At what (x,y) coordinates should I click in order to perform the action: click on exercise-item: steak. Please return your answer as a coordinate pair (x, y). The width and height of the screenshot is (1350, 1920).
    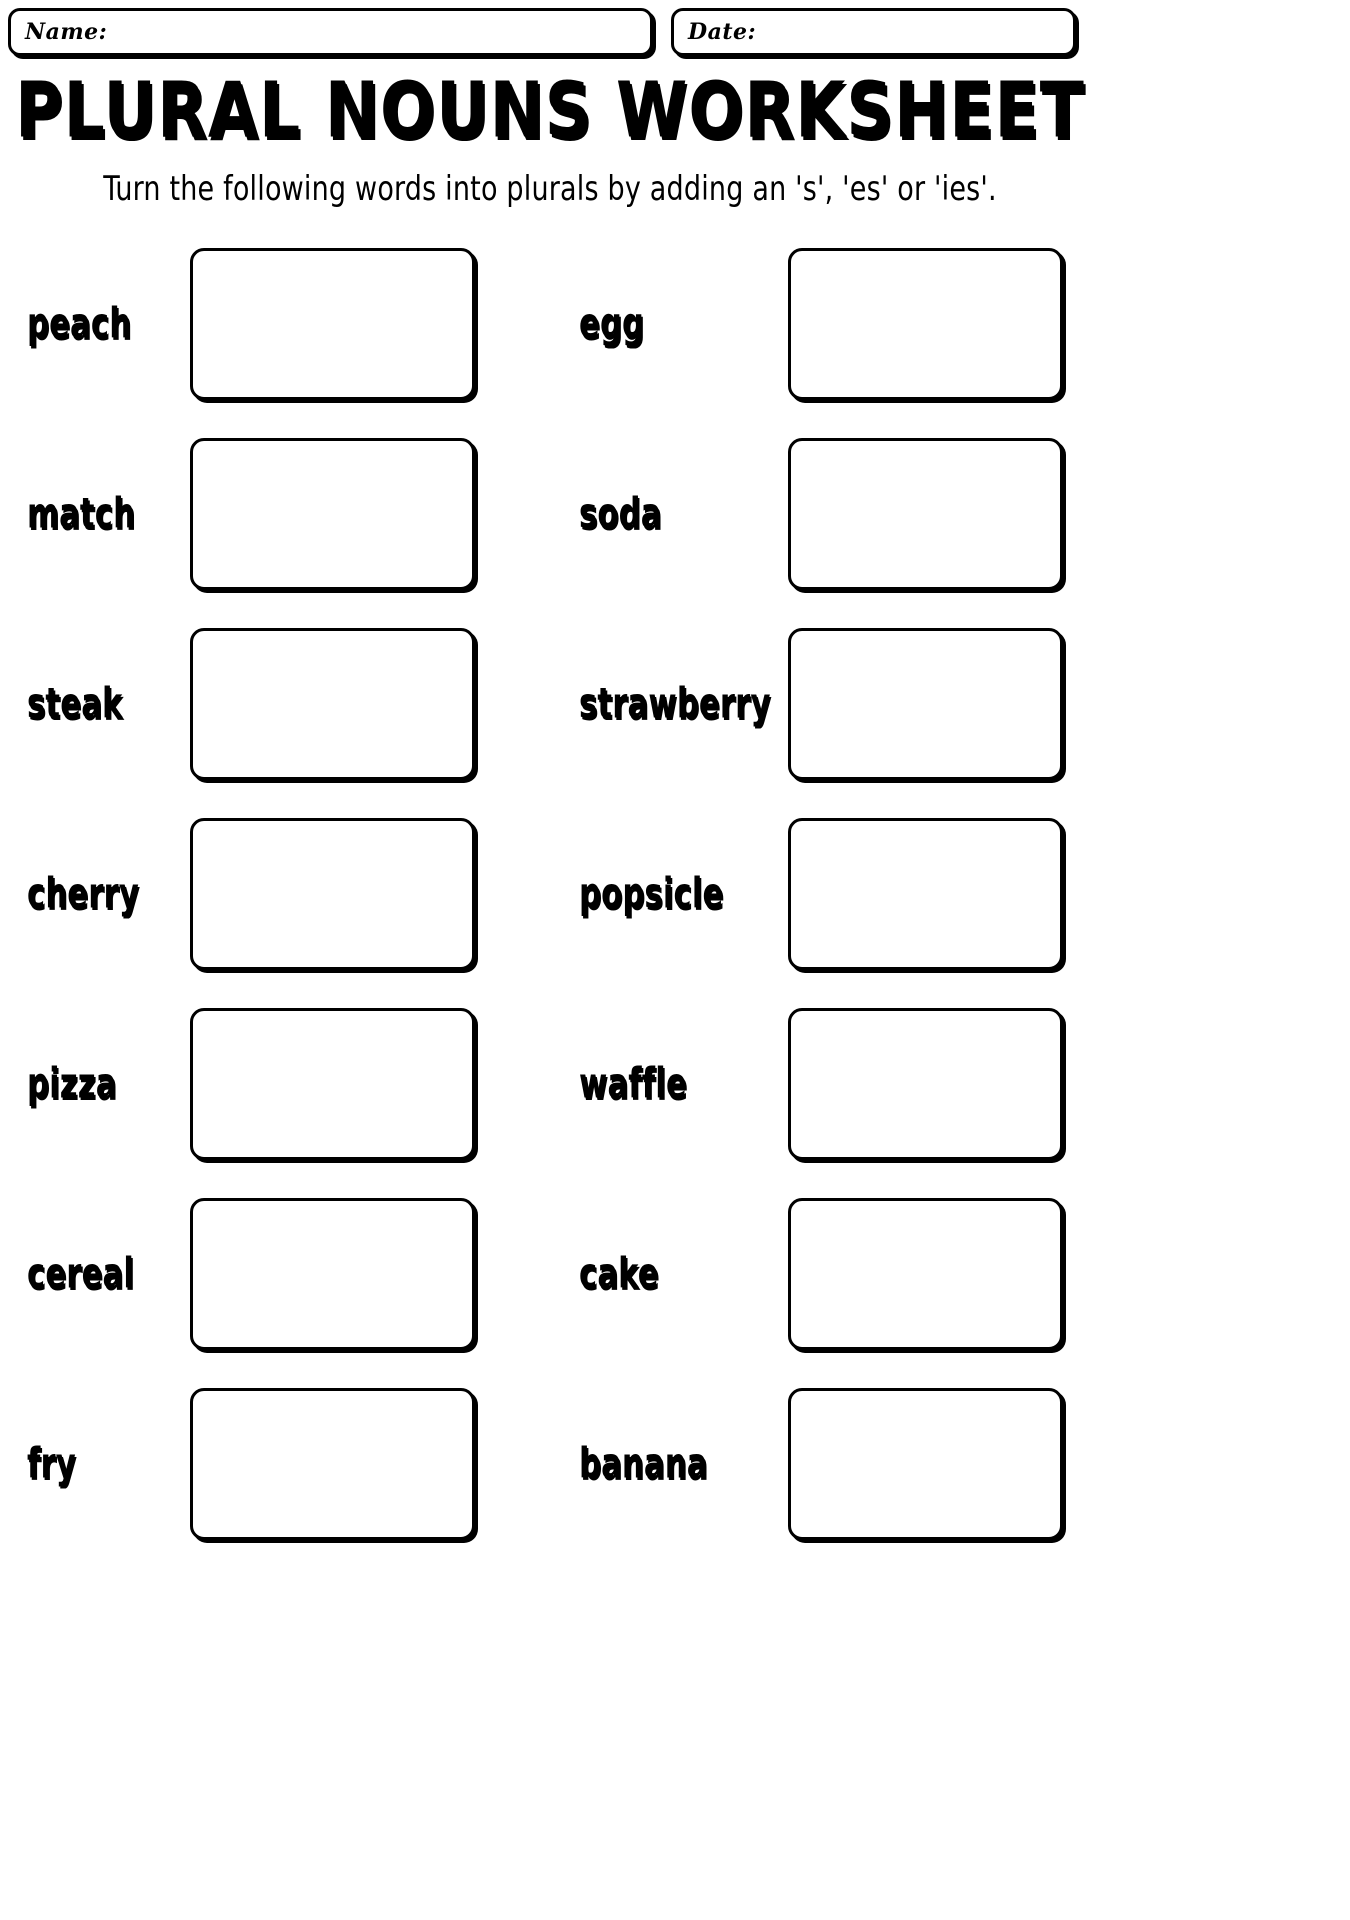
    Looking at the image, I should click on (282, 704).